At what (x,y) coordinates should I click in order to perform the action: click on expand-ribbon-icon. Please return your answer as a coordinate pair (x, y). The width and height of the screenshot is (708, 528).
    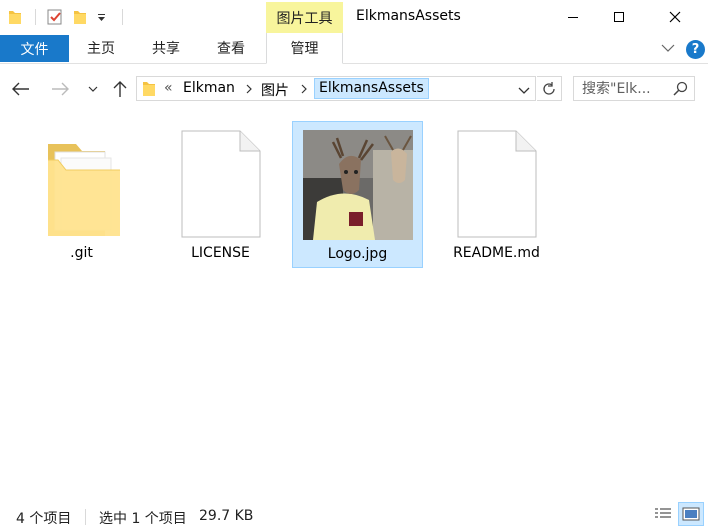
    Looking at the image, I should click on (668, 49).